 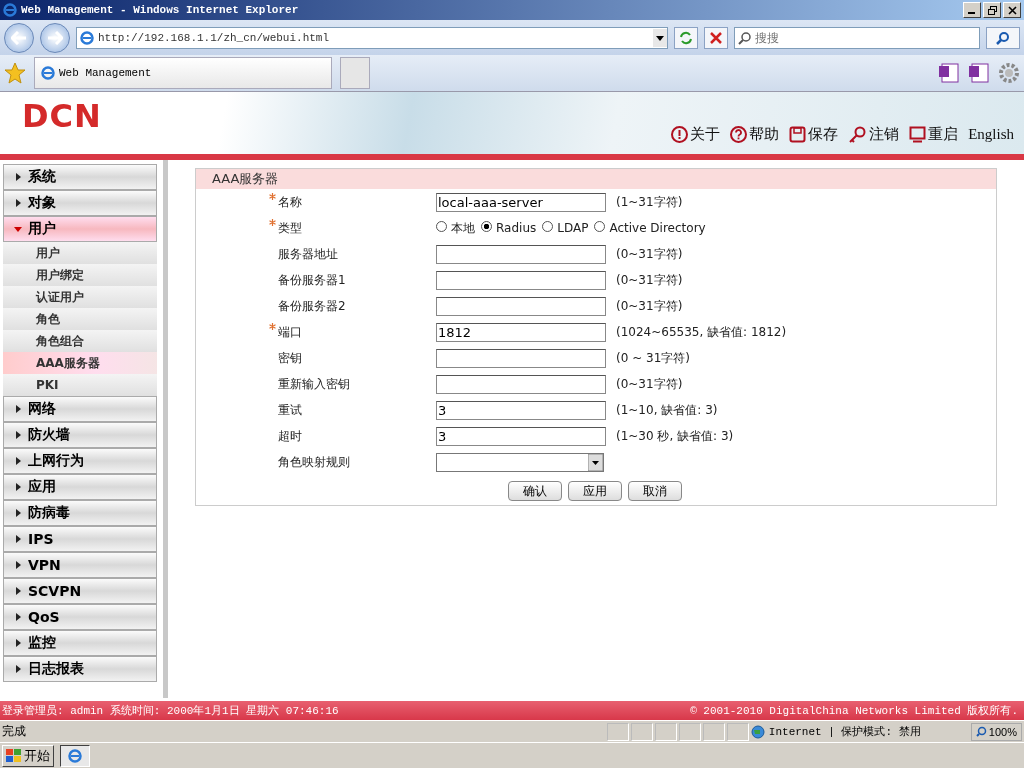 I want to click on sidebar-item: 用户, so click(x=80, y=229).